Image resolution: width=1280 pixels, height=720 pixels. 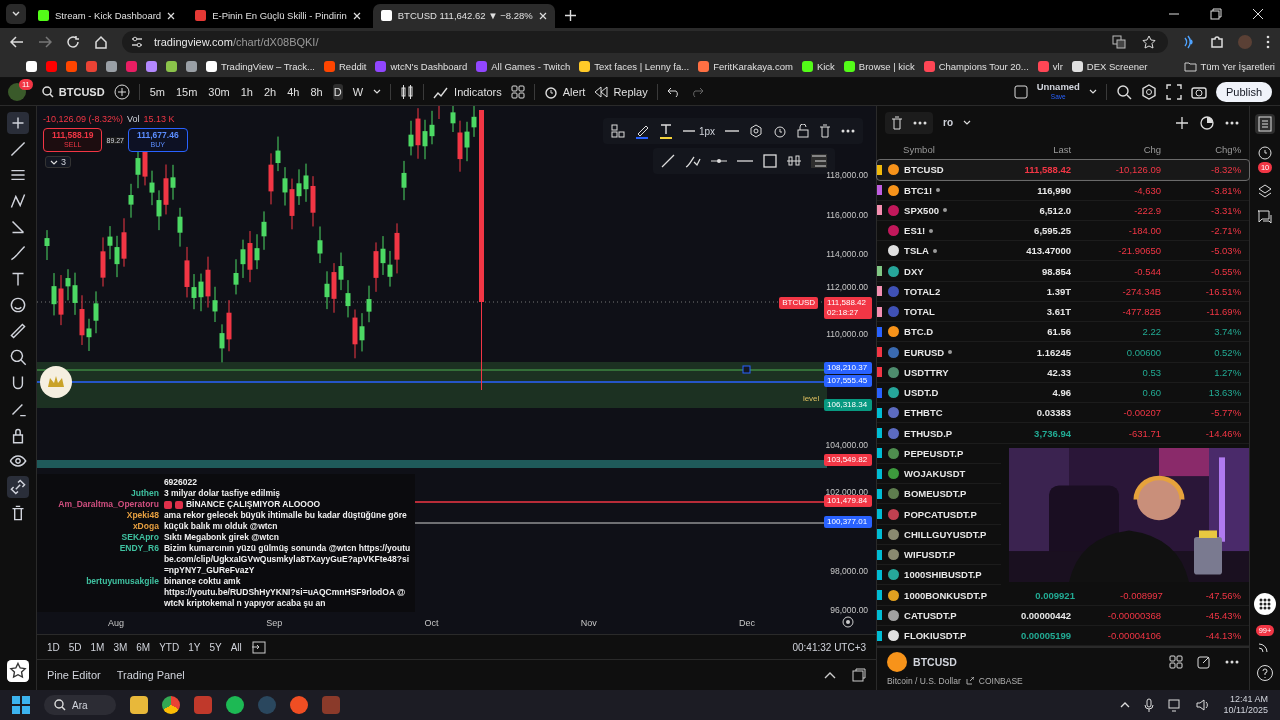 I want to click on watchlist-row: ES1! 6,595.25 -184.00 -2.71%, so click(x=1063, y=231).